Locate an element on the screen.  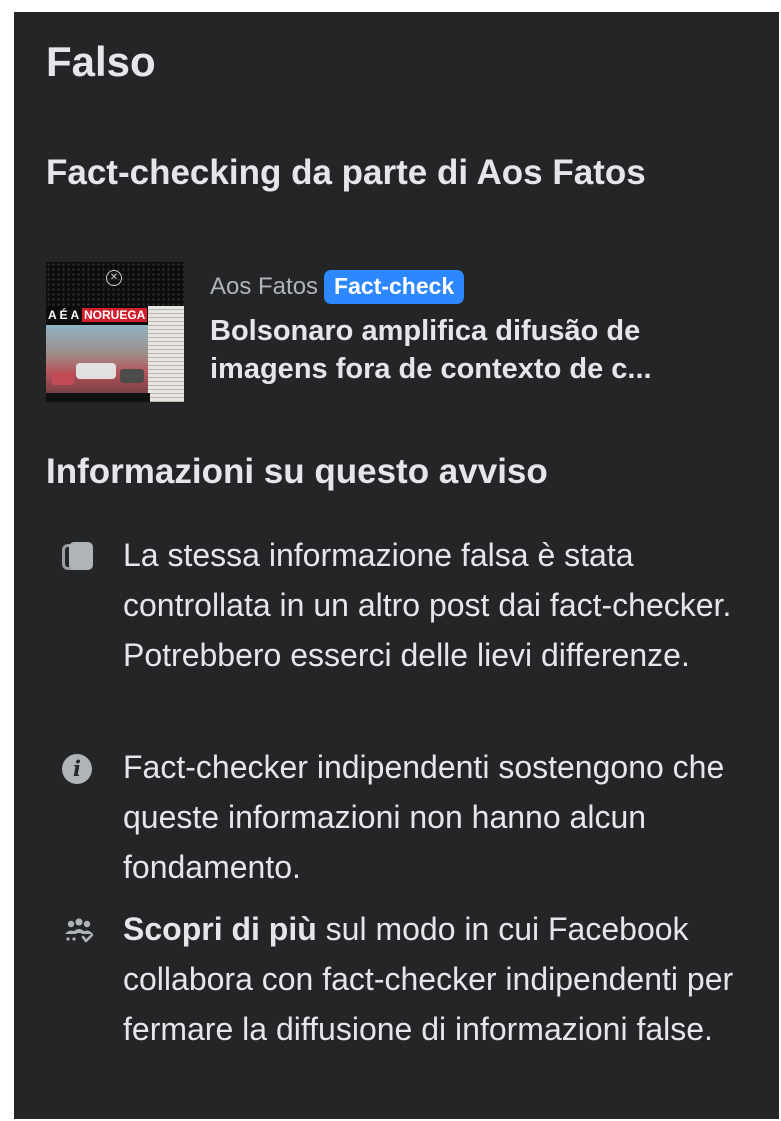
fact-check-title: Fact-checking da parte di Aos Fatos is located at coordinates (346, 172).